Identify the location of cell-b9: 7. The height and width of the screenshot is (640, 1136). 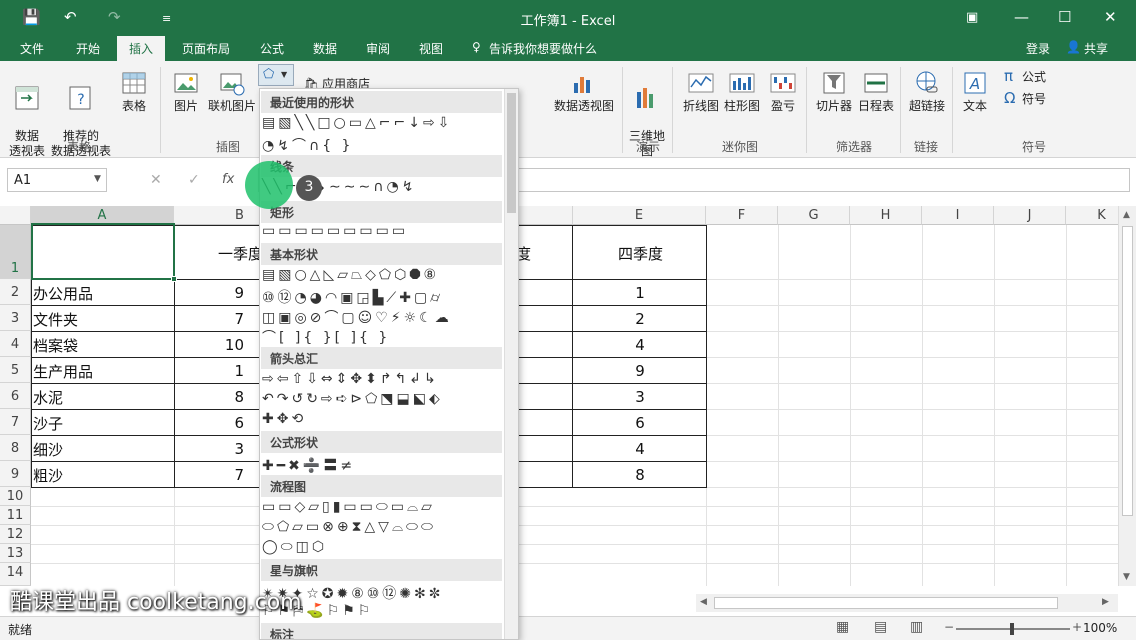
(234, 475).